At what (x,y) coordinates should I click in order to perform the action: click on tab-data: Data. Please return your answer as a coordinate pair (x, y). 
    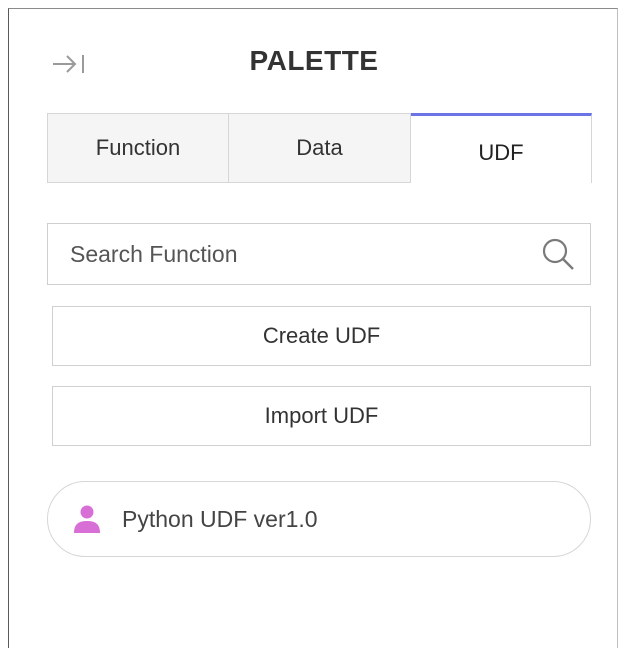
    Looking at the image, I should click on (320, 148).